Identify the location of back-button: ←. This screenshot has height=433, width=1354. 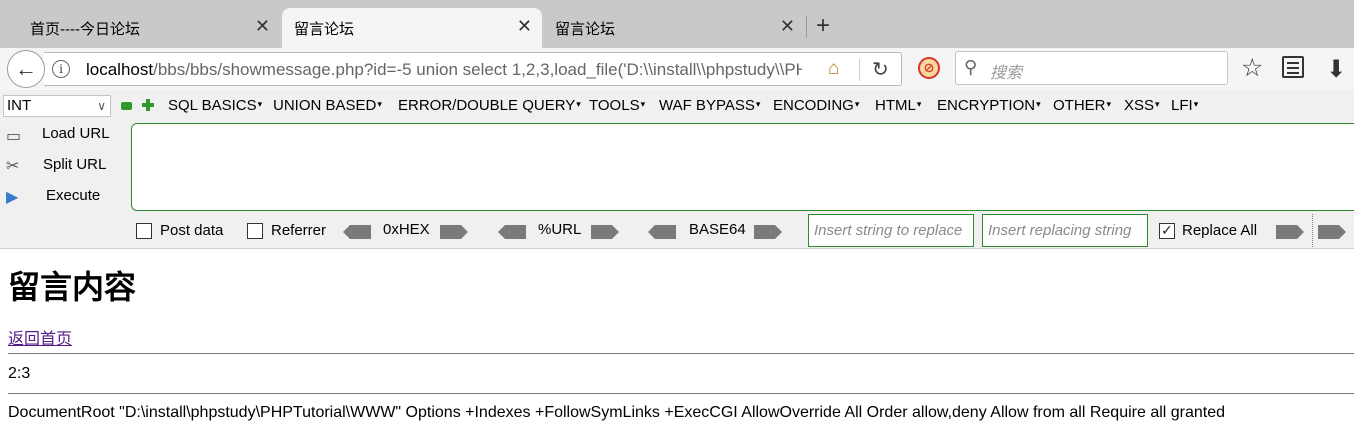
(26, 69).